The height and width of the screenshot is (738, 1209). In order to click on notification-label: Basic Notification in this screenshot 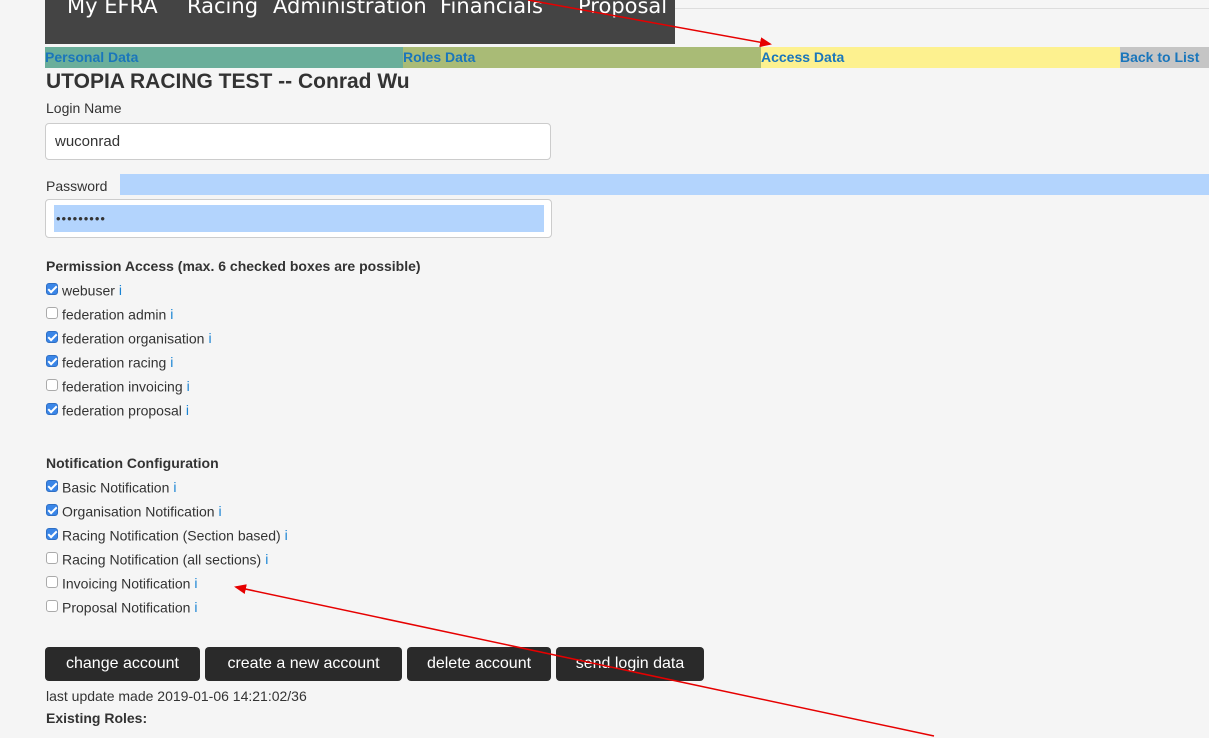, I will do `click(116, 487)`.